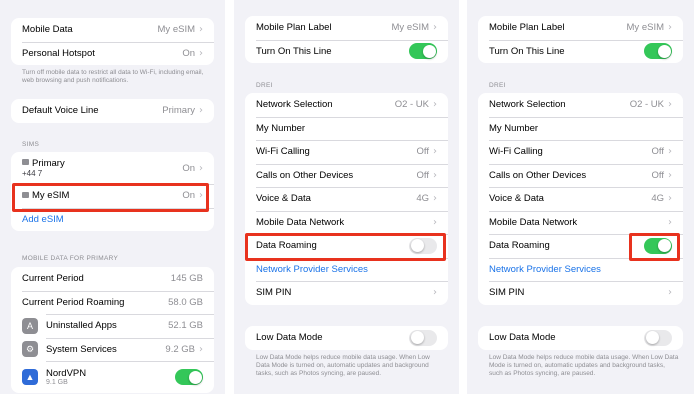 The height and width of the screenshot is (394, 694). What do you see at coordinates (178, 111) in the screenshot?
I see `default-voice-line-value: Primary` at bounding box center [178, 111].